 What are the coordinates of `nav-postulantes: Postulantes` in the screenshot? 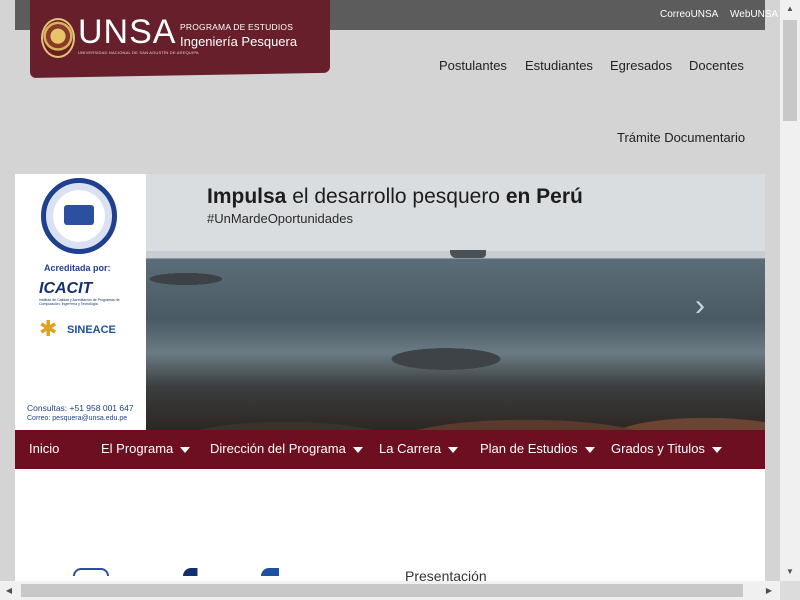 It's located at (473, 65).